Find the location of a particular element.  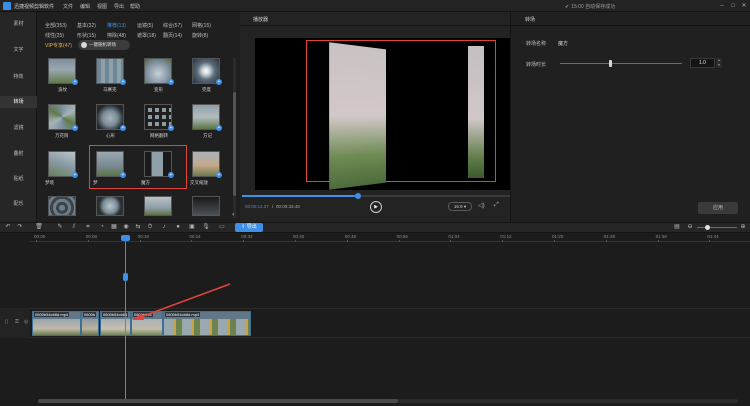

scroll-down-icon: ▾ is located at coordinates (233, 215).